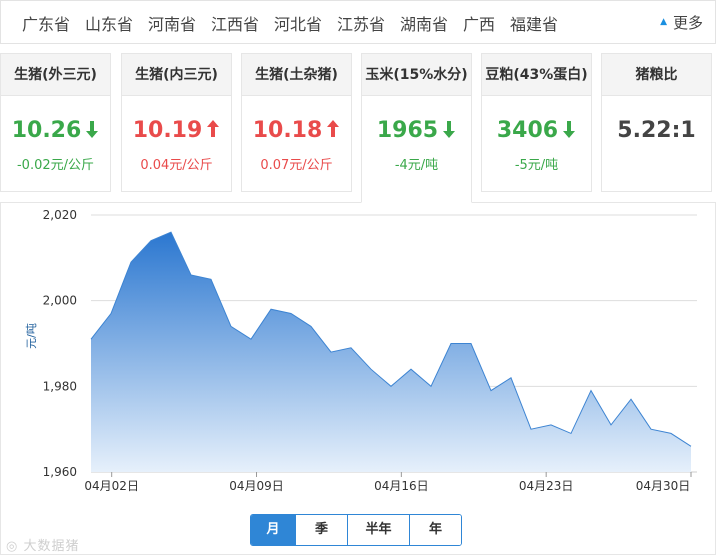  I want to click on card-title: 生猪(外三元), so click(55, 75).